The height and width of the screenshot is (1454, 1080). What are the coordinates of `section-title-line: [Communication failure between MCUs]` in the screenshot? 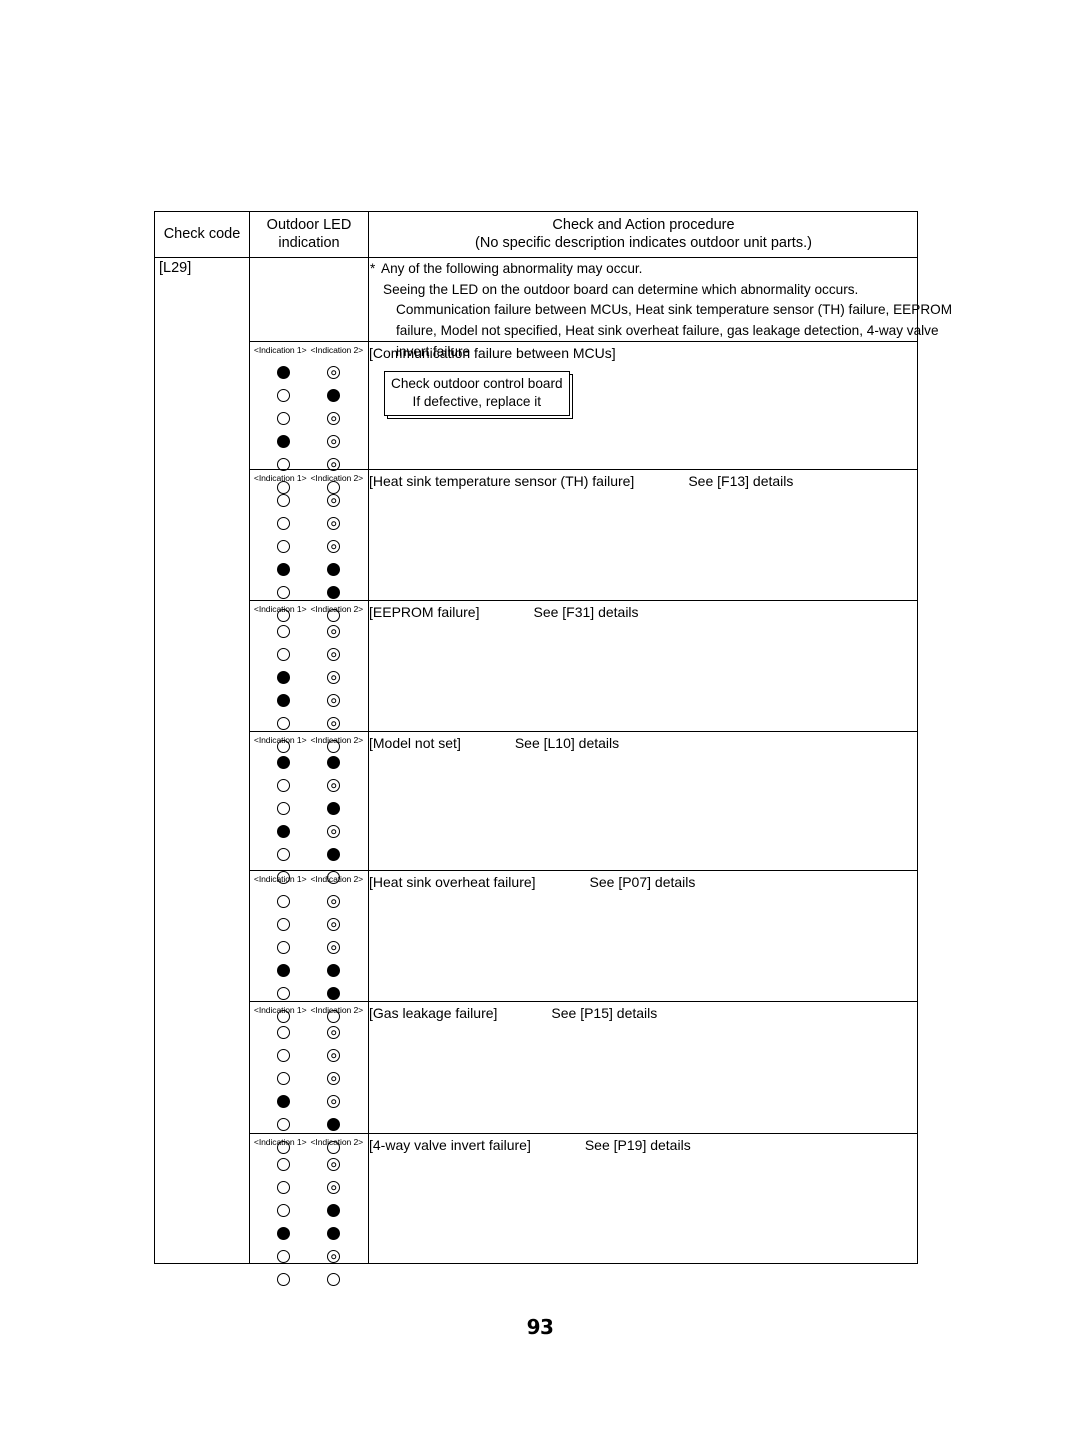 It's located at (642, 353).